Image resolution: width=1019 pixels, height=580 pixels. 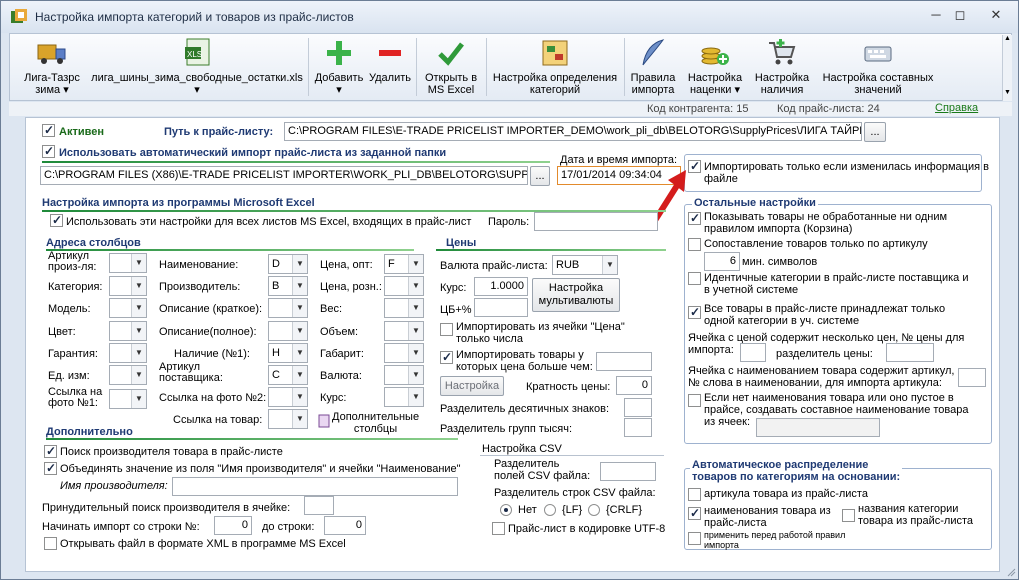 What do you see at coordinates (767, 517) in the screenshot?
I see `by-name-label: наименования товара из прайс-листа` at bounding box center [767, 517].